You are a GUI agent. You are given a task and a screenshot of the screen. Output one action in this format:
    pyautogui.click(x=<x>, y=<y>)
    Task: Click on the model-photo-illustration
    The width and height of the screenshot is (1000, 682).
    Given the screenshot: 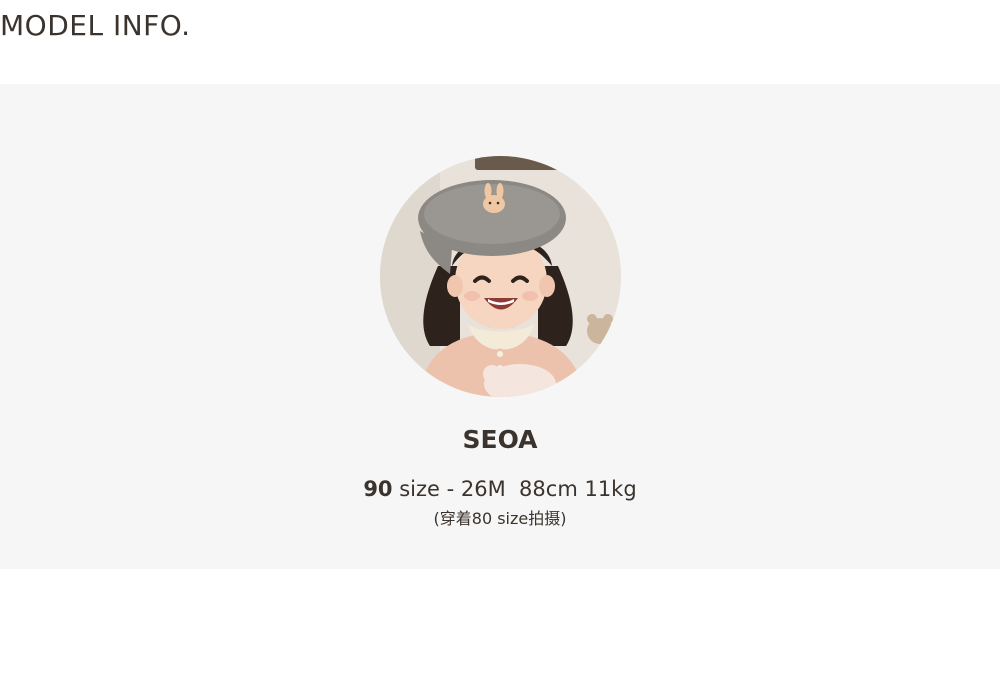 What is the action you would take?
    pyautogui.click(x=500, y=276)
    